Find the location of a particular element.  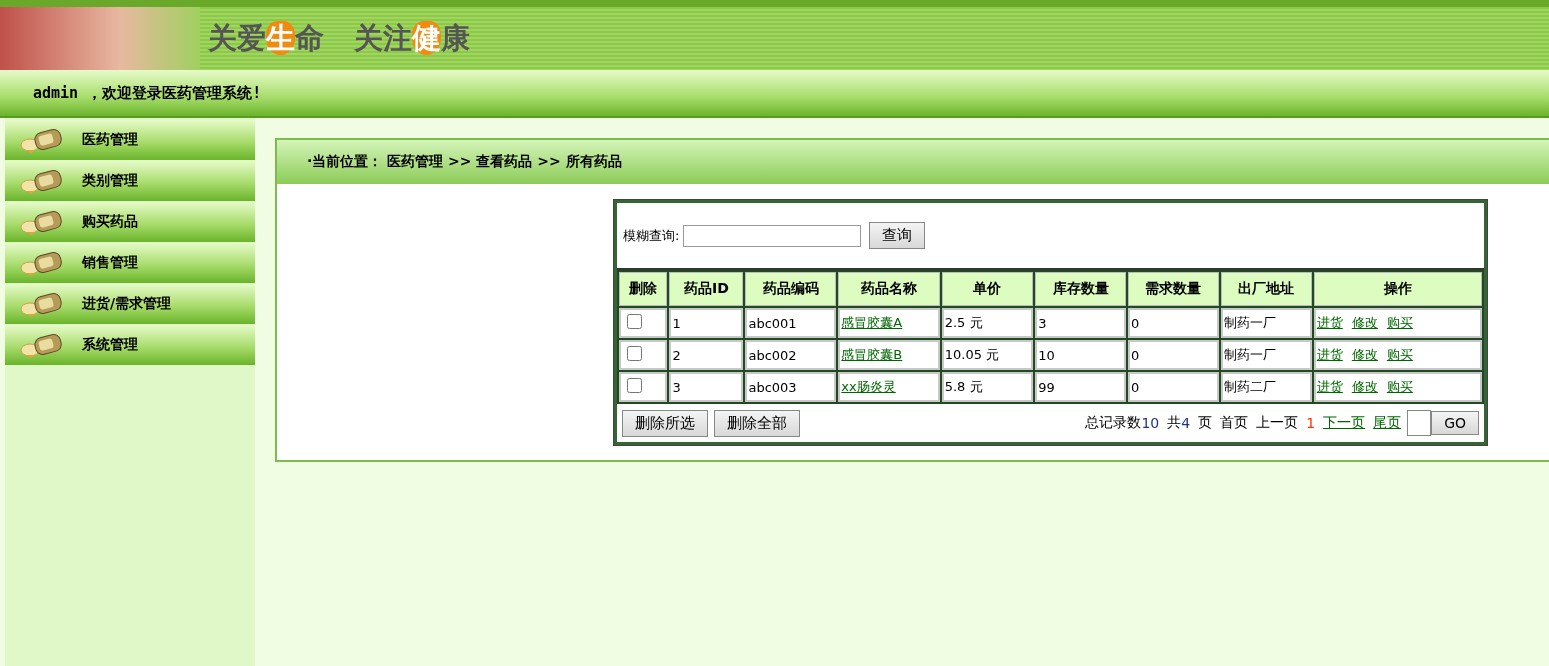

column-header: 单价 is located at coordinates (987, 289).